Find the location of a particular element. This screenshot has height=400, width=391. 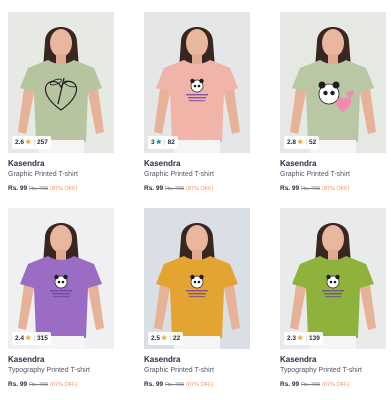

product-image: 3 ★ | 82 is located at coordinates (197, 82).